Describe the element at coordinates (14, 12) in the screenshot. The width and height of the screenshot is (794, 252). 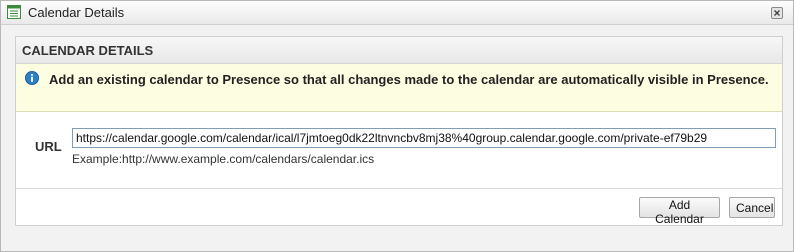
I see `calendar-list-icon` at that location.